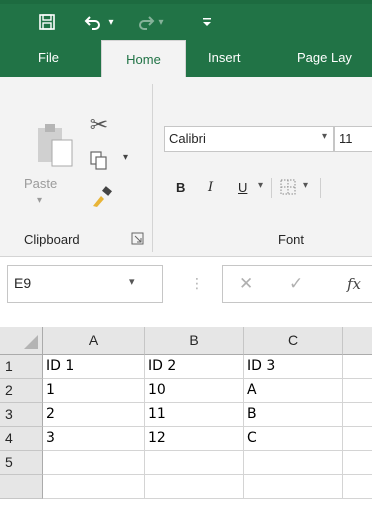 This screenshot has height=515, width=372. I want to click on cell-c5, so click(293, 463).